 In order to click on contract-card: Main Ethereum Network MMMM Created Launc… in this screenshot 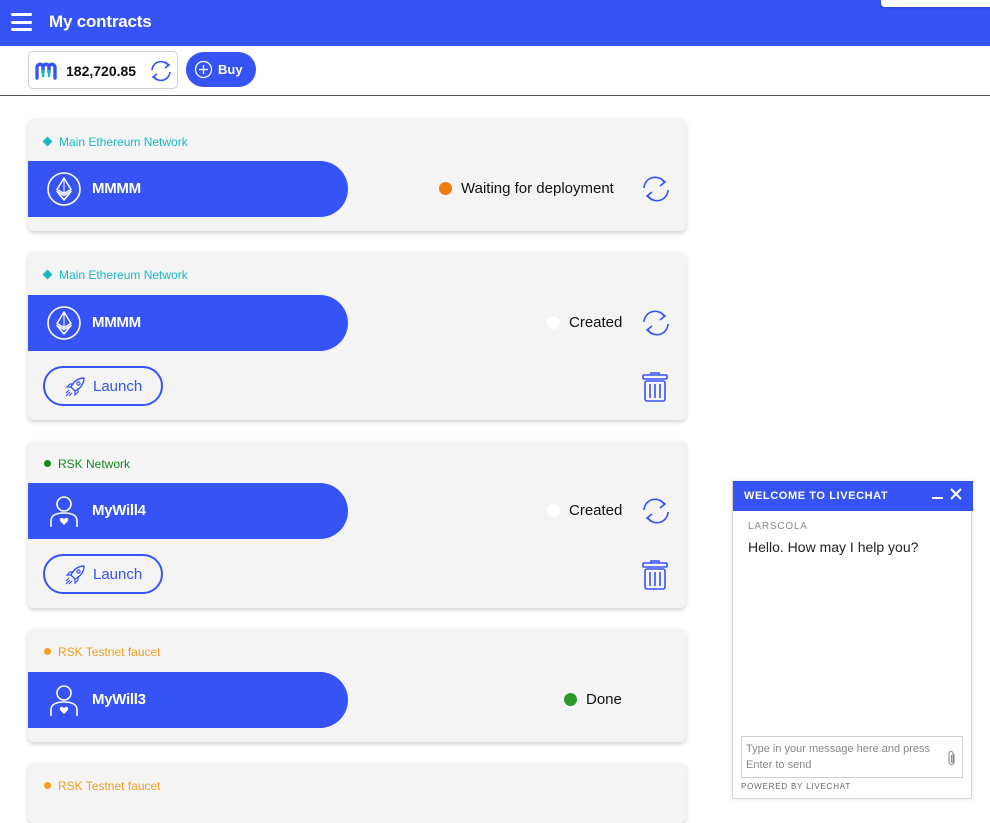, I will do `click(357, 336)`.